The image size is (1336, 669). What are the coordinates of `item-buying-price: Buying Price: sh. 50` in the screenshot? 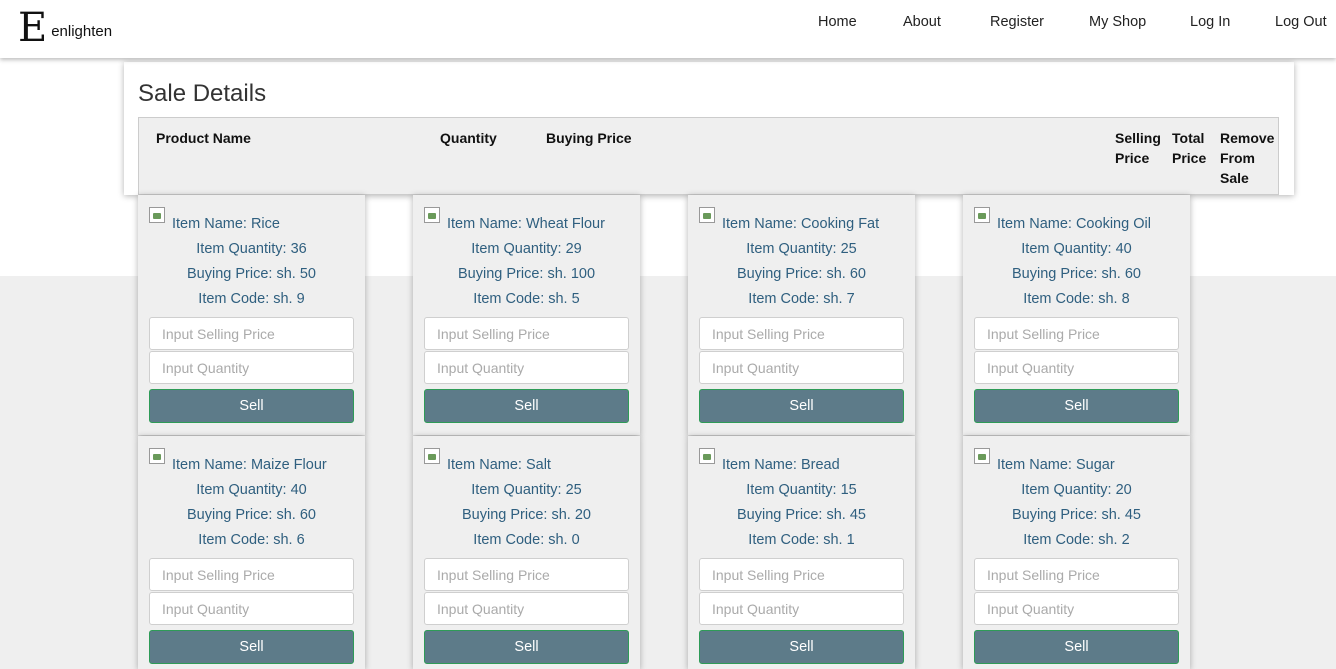 It's located at (251, 274).